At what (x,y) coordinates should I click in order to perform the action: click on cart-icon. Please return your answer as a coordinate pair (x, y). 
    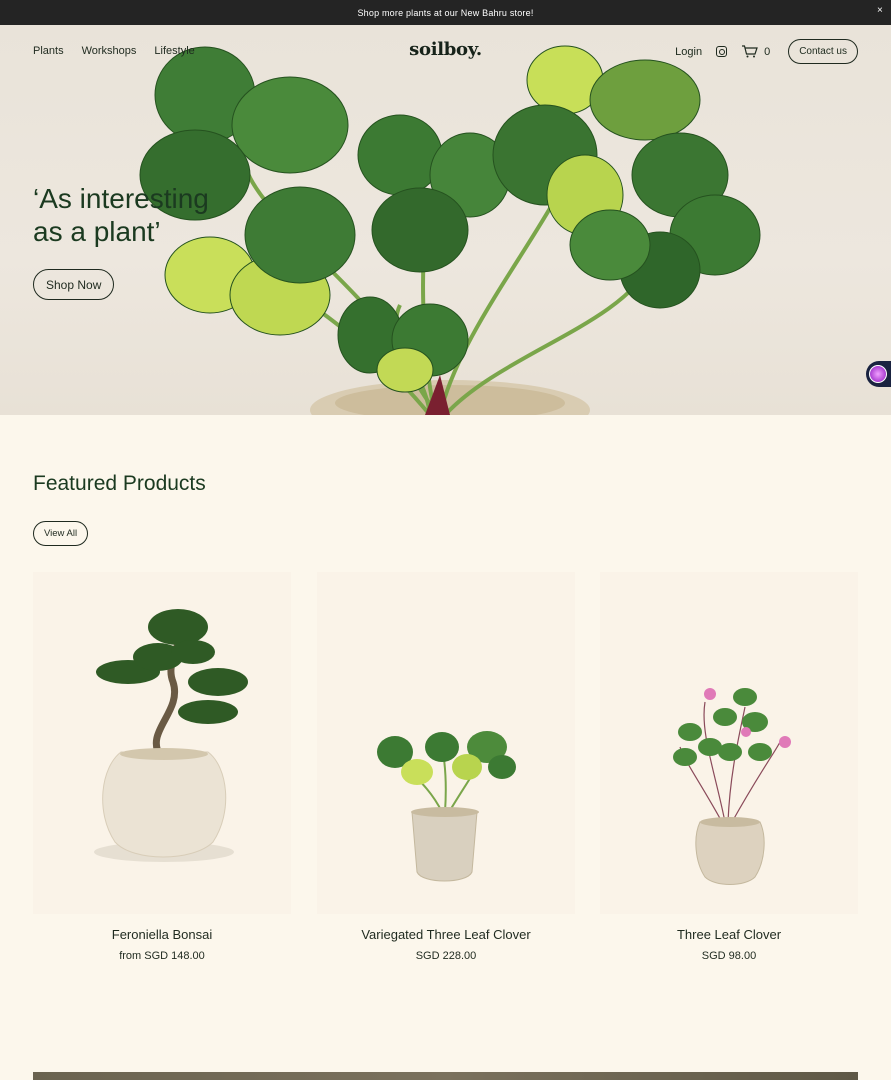
    Looking at the image, I should click on (750, 51).